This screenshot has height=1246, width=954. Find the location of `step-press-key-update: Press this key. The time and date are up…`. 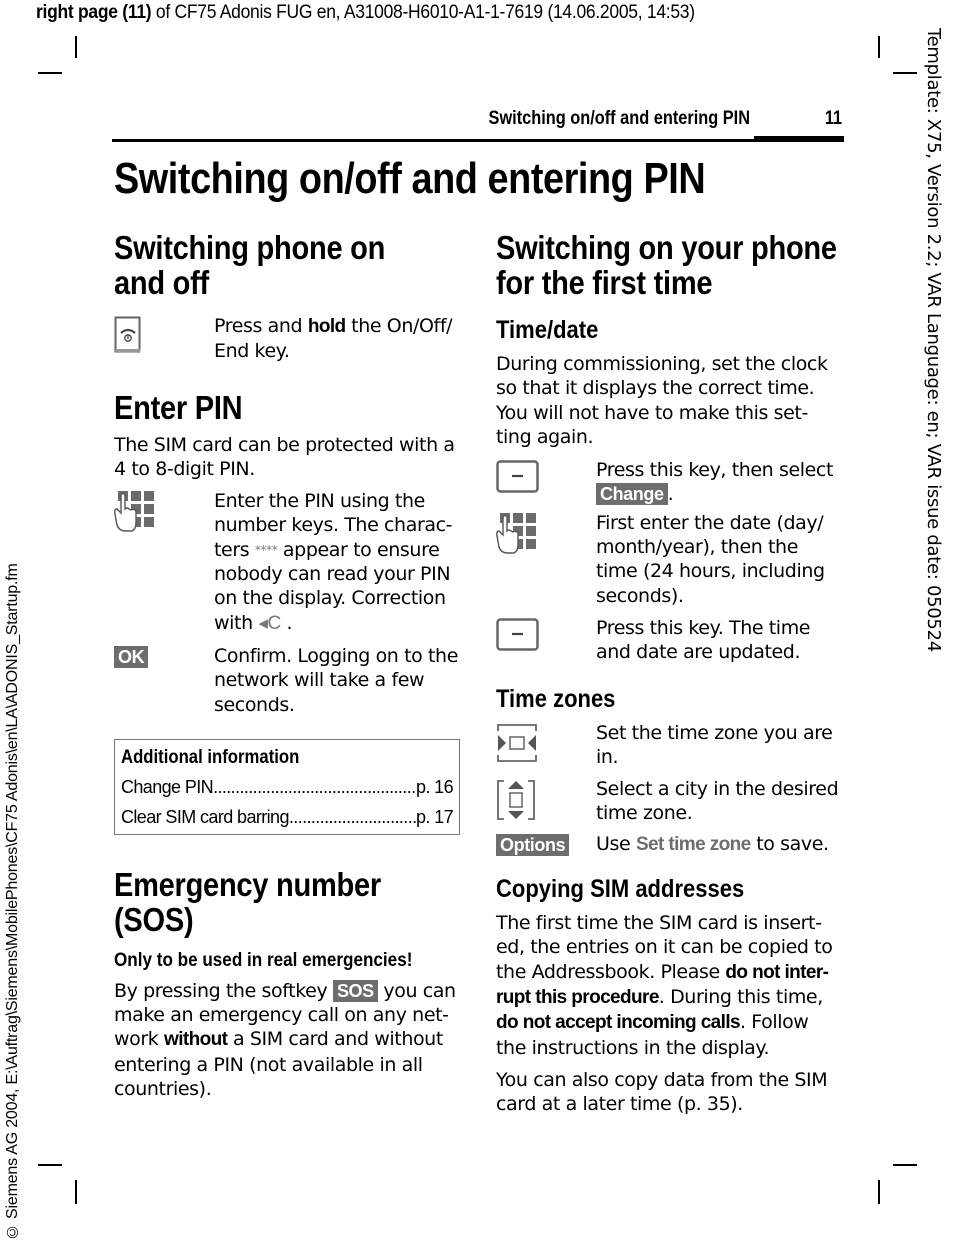

step-press-key-update: Press this key. The time and date are up… is located at coordinates (669, 640).